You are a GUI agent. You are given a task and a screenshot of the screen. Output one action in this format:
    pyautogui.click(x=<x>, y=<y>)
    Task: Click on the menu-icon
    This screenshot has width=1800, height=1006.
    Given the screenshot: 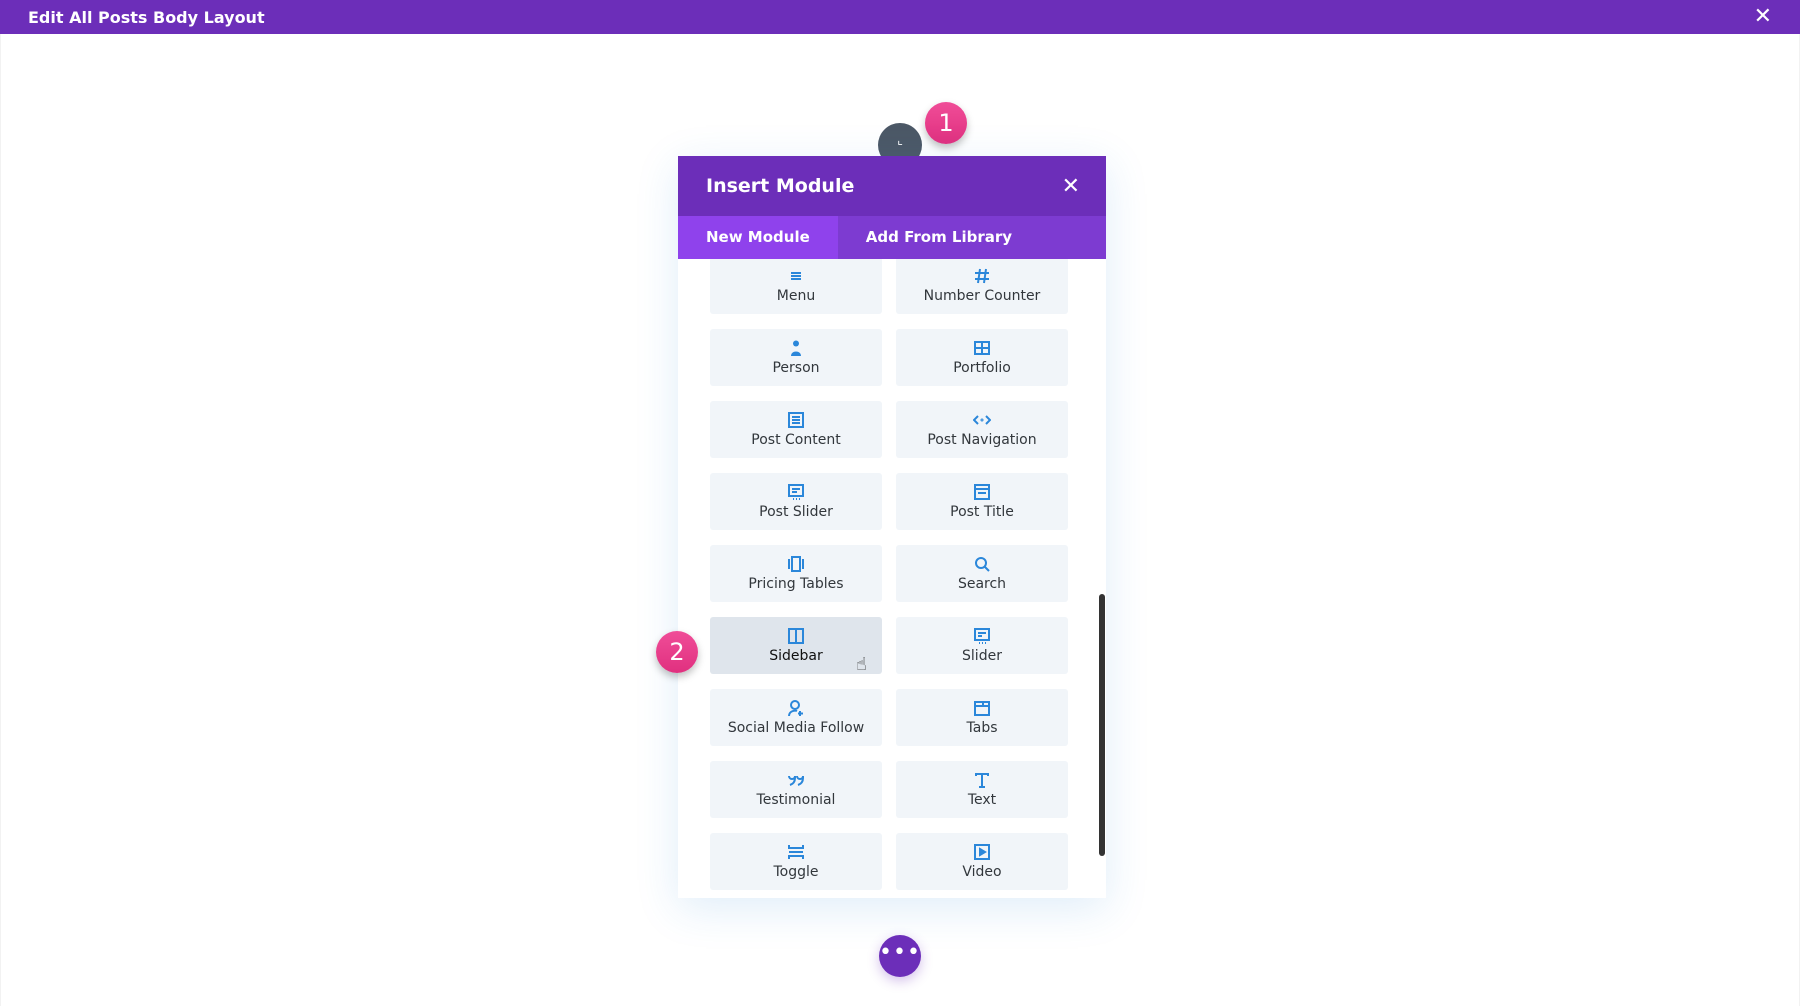 What is the action you would take?
    pyautogui.click(x=796, y=275)
    